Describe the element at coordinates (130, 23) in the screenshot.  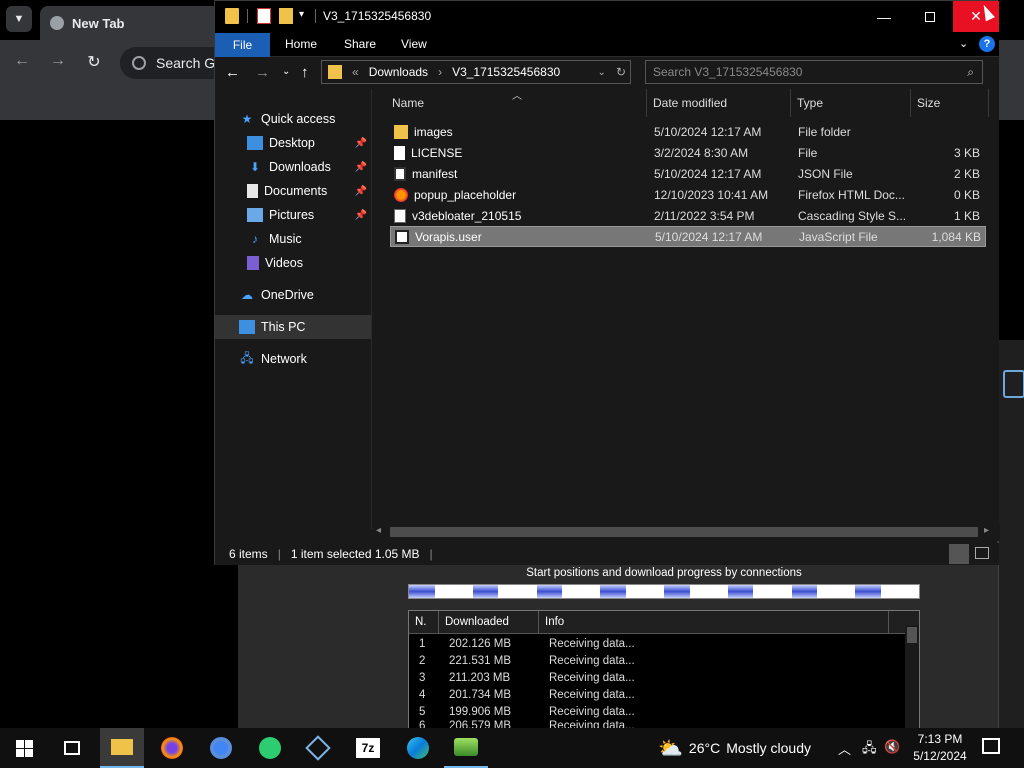
I see `chrome-tab-new-tab: New Tab` at that location.